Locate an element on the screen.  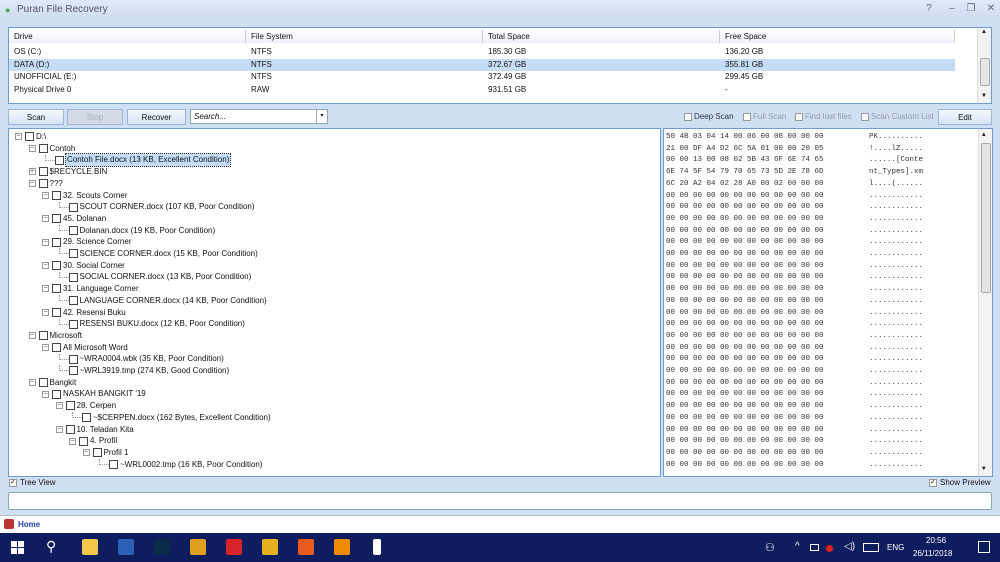
file-explorer-icon is located at coordinates (90, 547).